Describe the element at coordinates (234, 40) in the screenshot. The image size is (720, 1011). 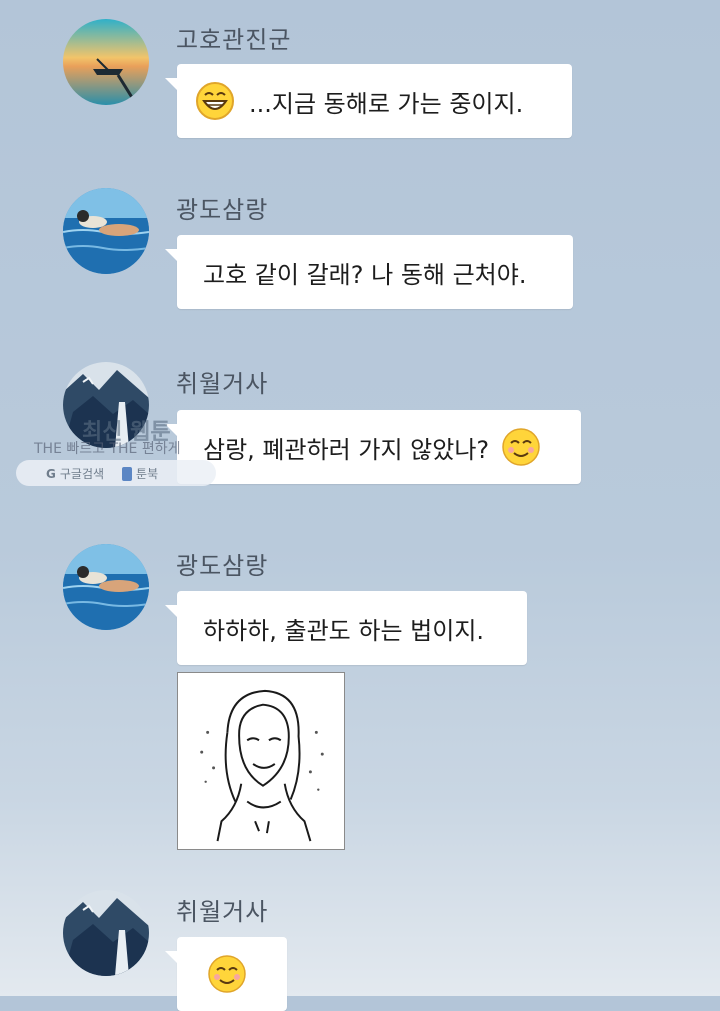
I see `sender-name: 고호관진군` at that location.